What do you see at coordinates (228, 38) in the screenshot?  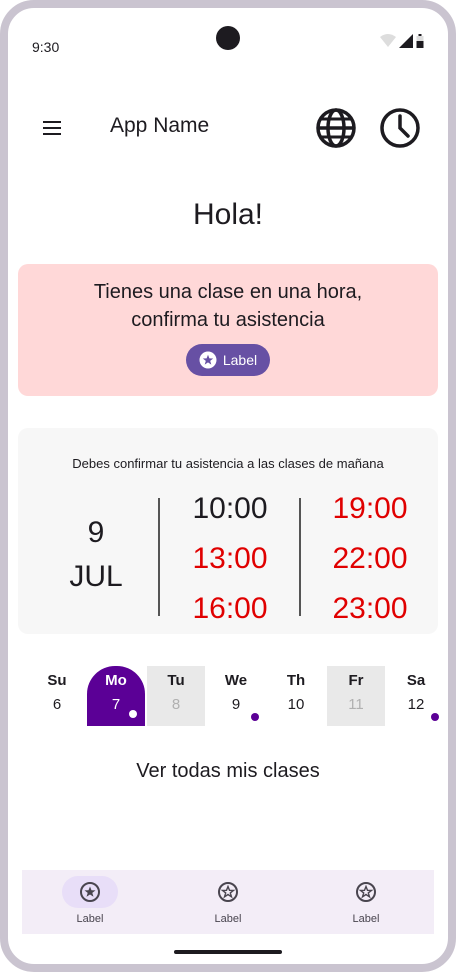 I see `camera-cutout` at bounding box center [228, 38].